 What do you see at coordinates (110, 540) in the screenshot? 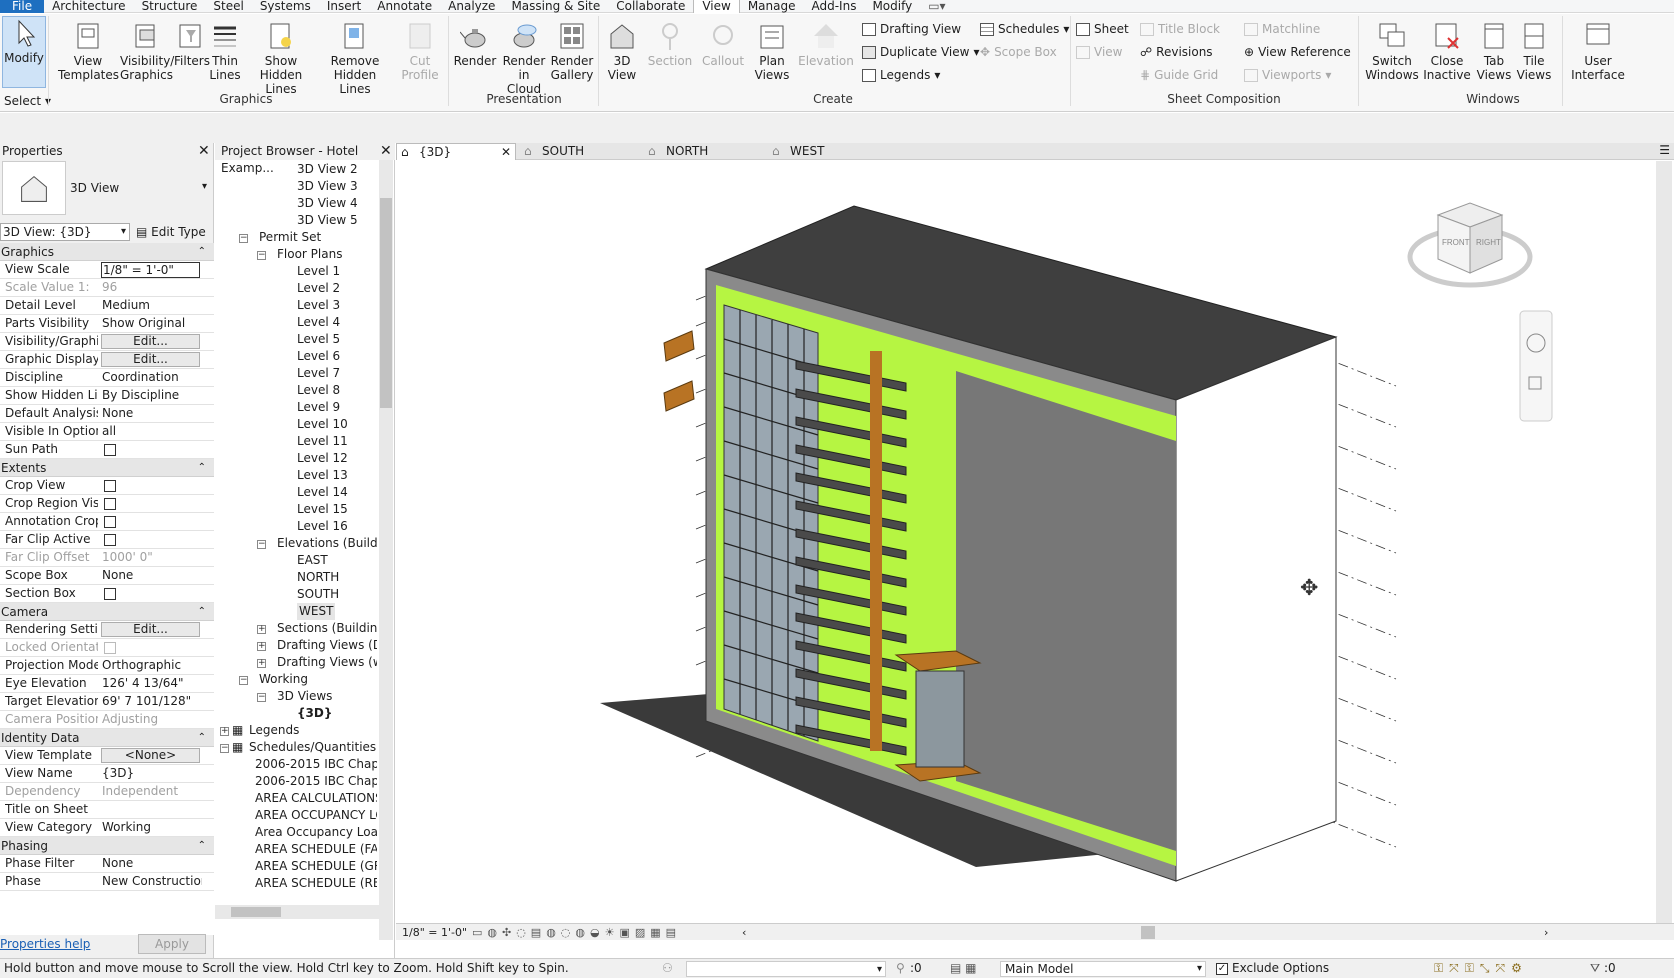
I see `far-clip-checkbox` at bounding box center [110, 540].